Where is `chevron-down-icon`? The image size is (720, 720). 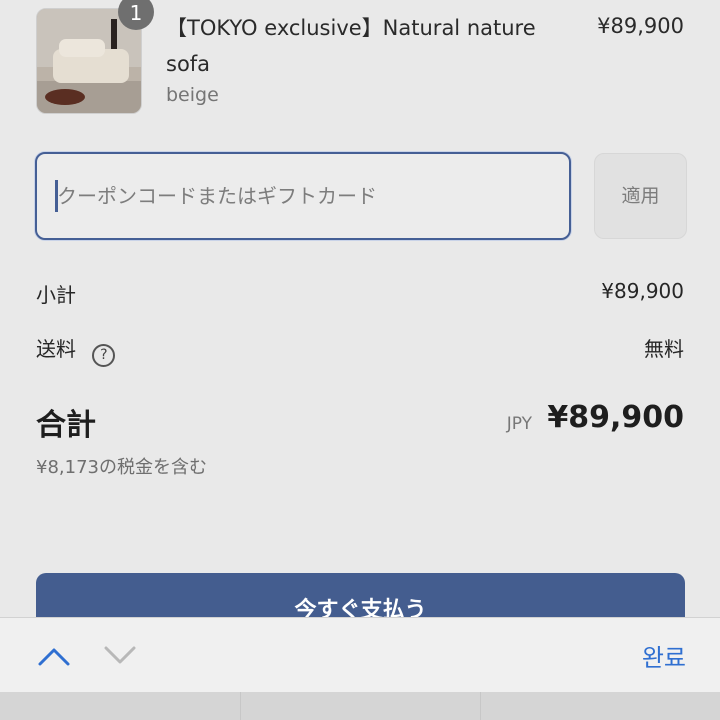 chevron-down-icon is located at coordinates (120, 655).